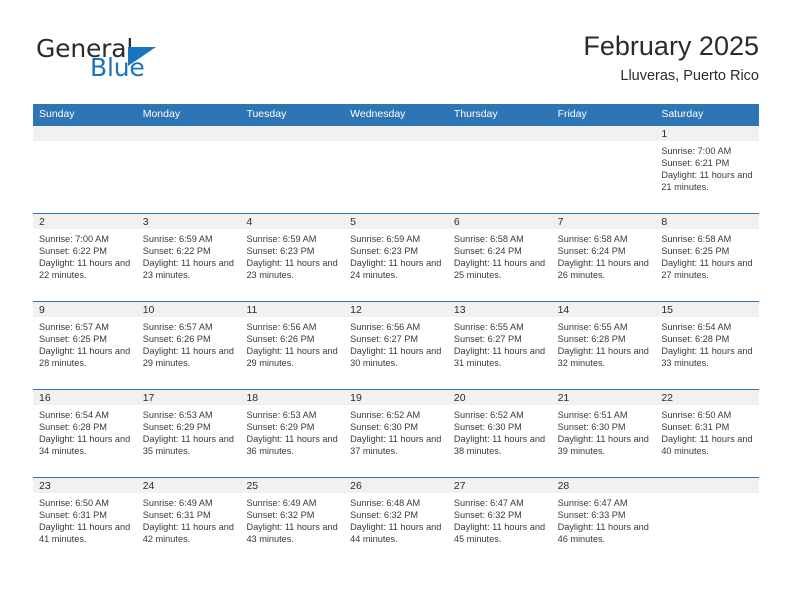 The width and height of the screenshot is (792, 612). Describe the element at coordinates (292, 398) in the screenshot. I see `day-number-bar: 18` at that location.